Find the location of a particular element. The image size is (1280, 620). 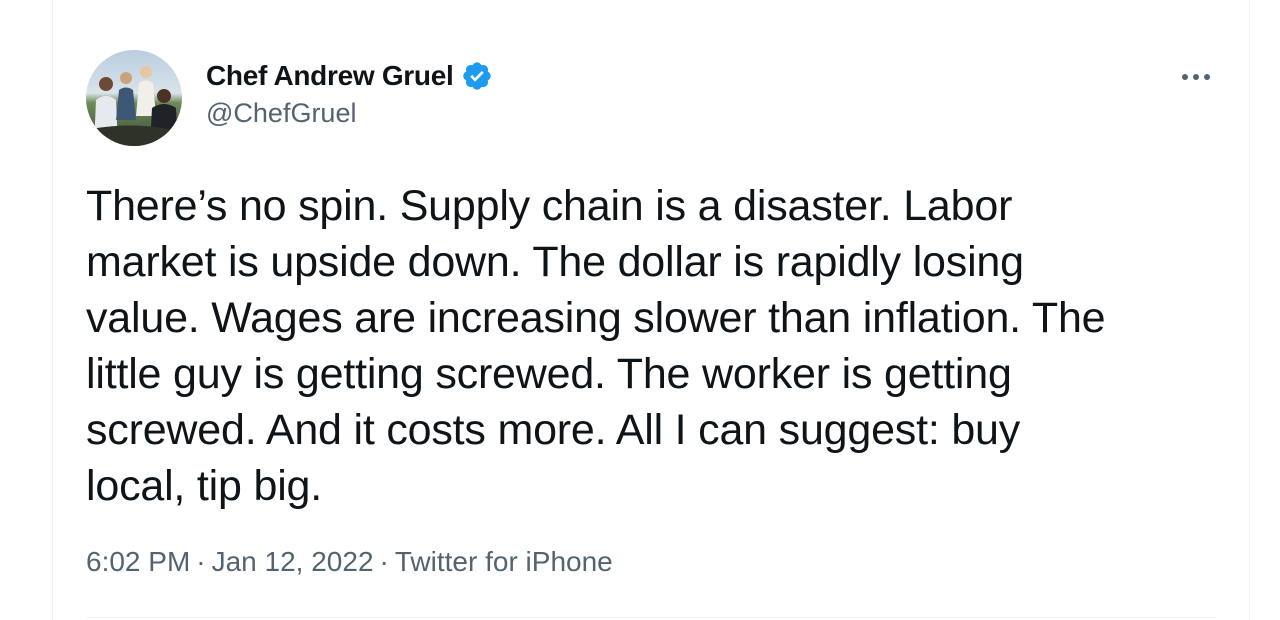

verified-badge-icon is located at coordinates (477, 76).